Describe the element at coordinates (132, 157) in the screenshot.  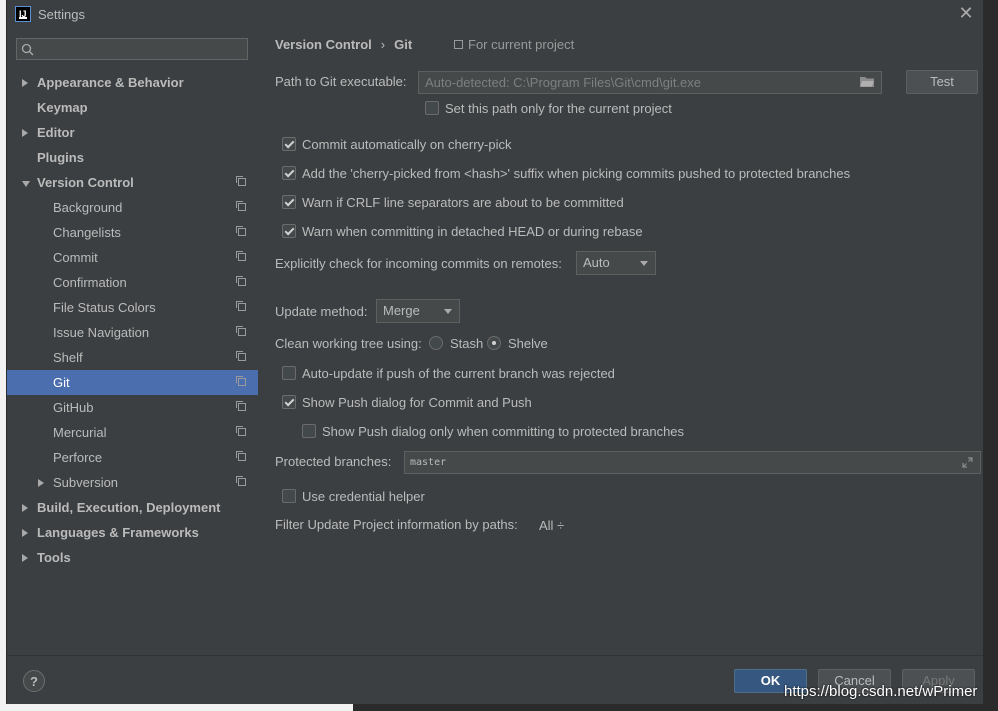
I see `sidebar-item: Plugins` at that location.